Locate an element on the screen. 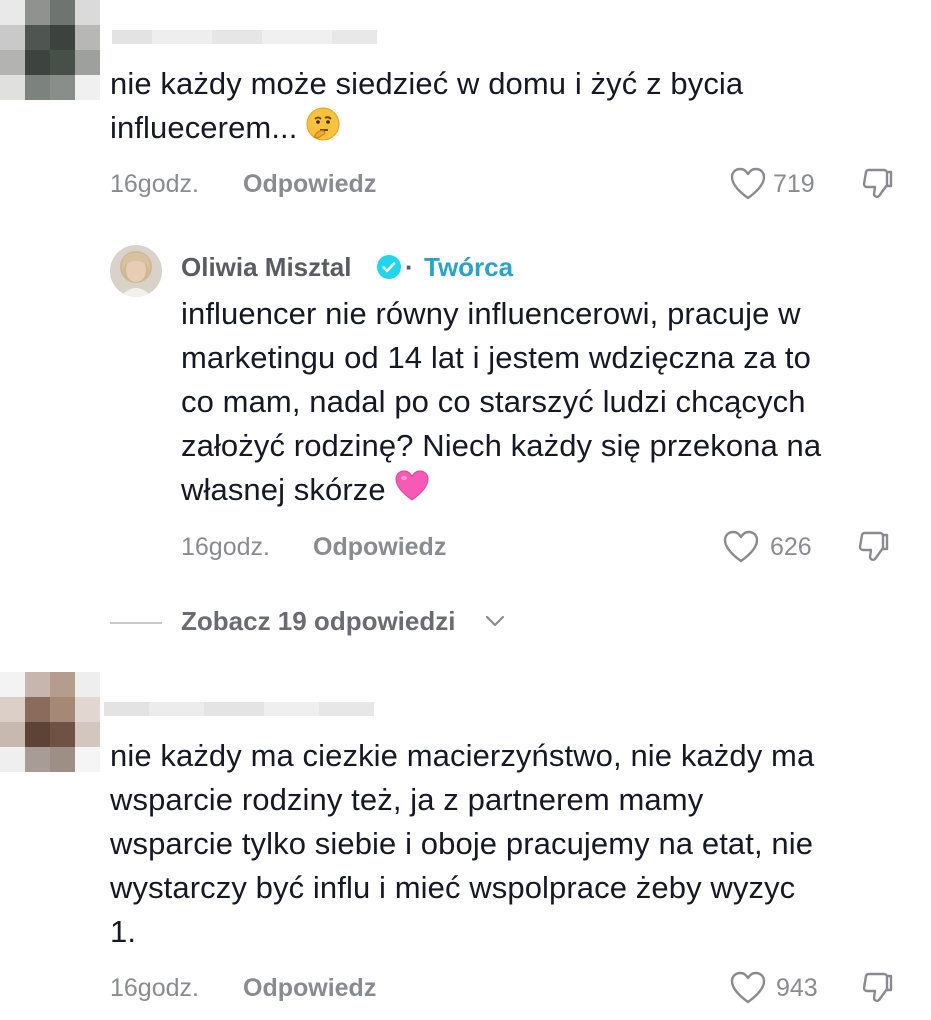 The height and width of the screenshot is (1020, 931). comment-line: 1. is located at coordinates (123, 931).